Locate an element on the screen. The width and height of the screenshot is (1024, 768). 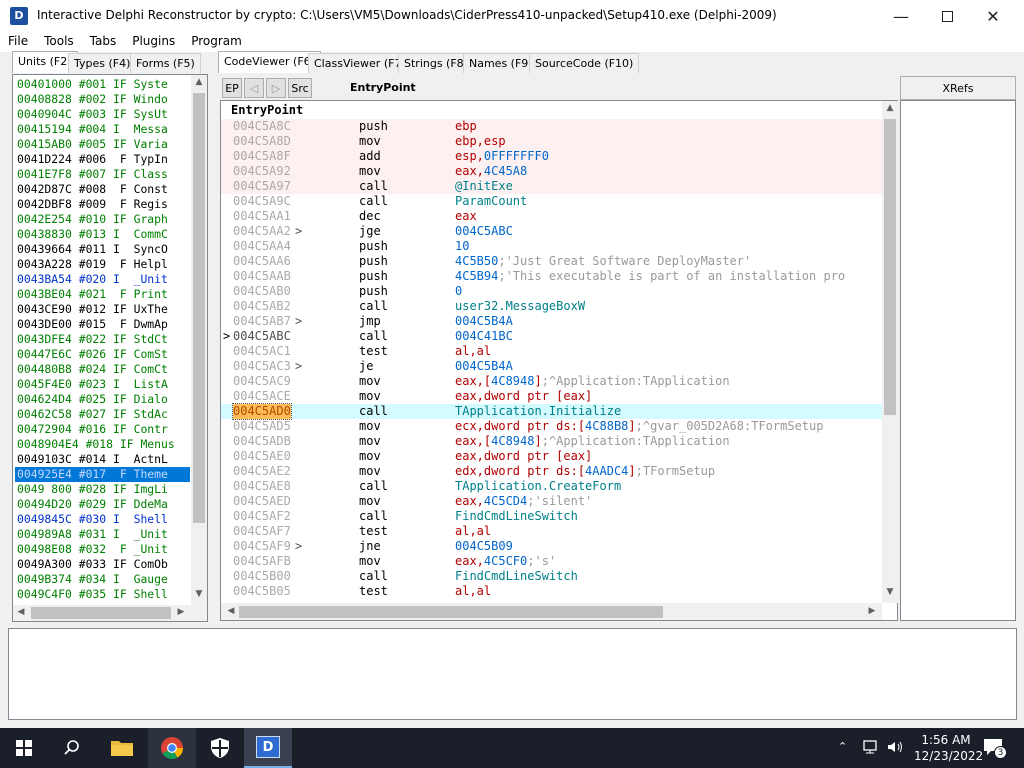
idr-taskbar-button: D is located at coordinates (268, 748).